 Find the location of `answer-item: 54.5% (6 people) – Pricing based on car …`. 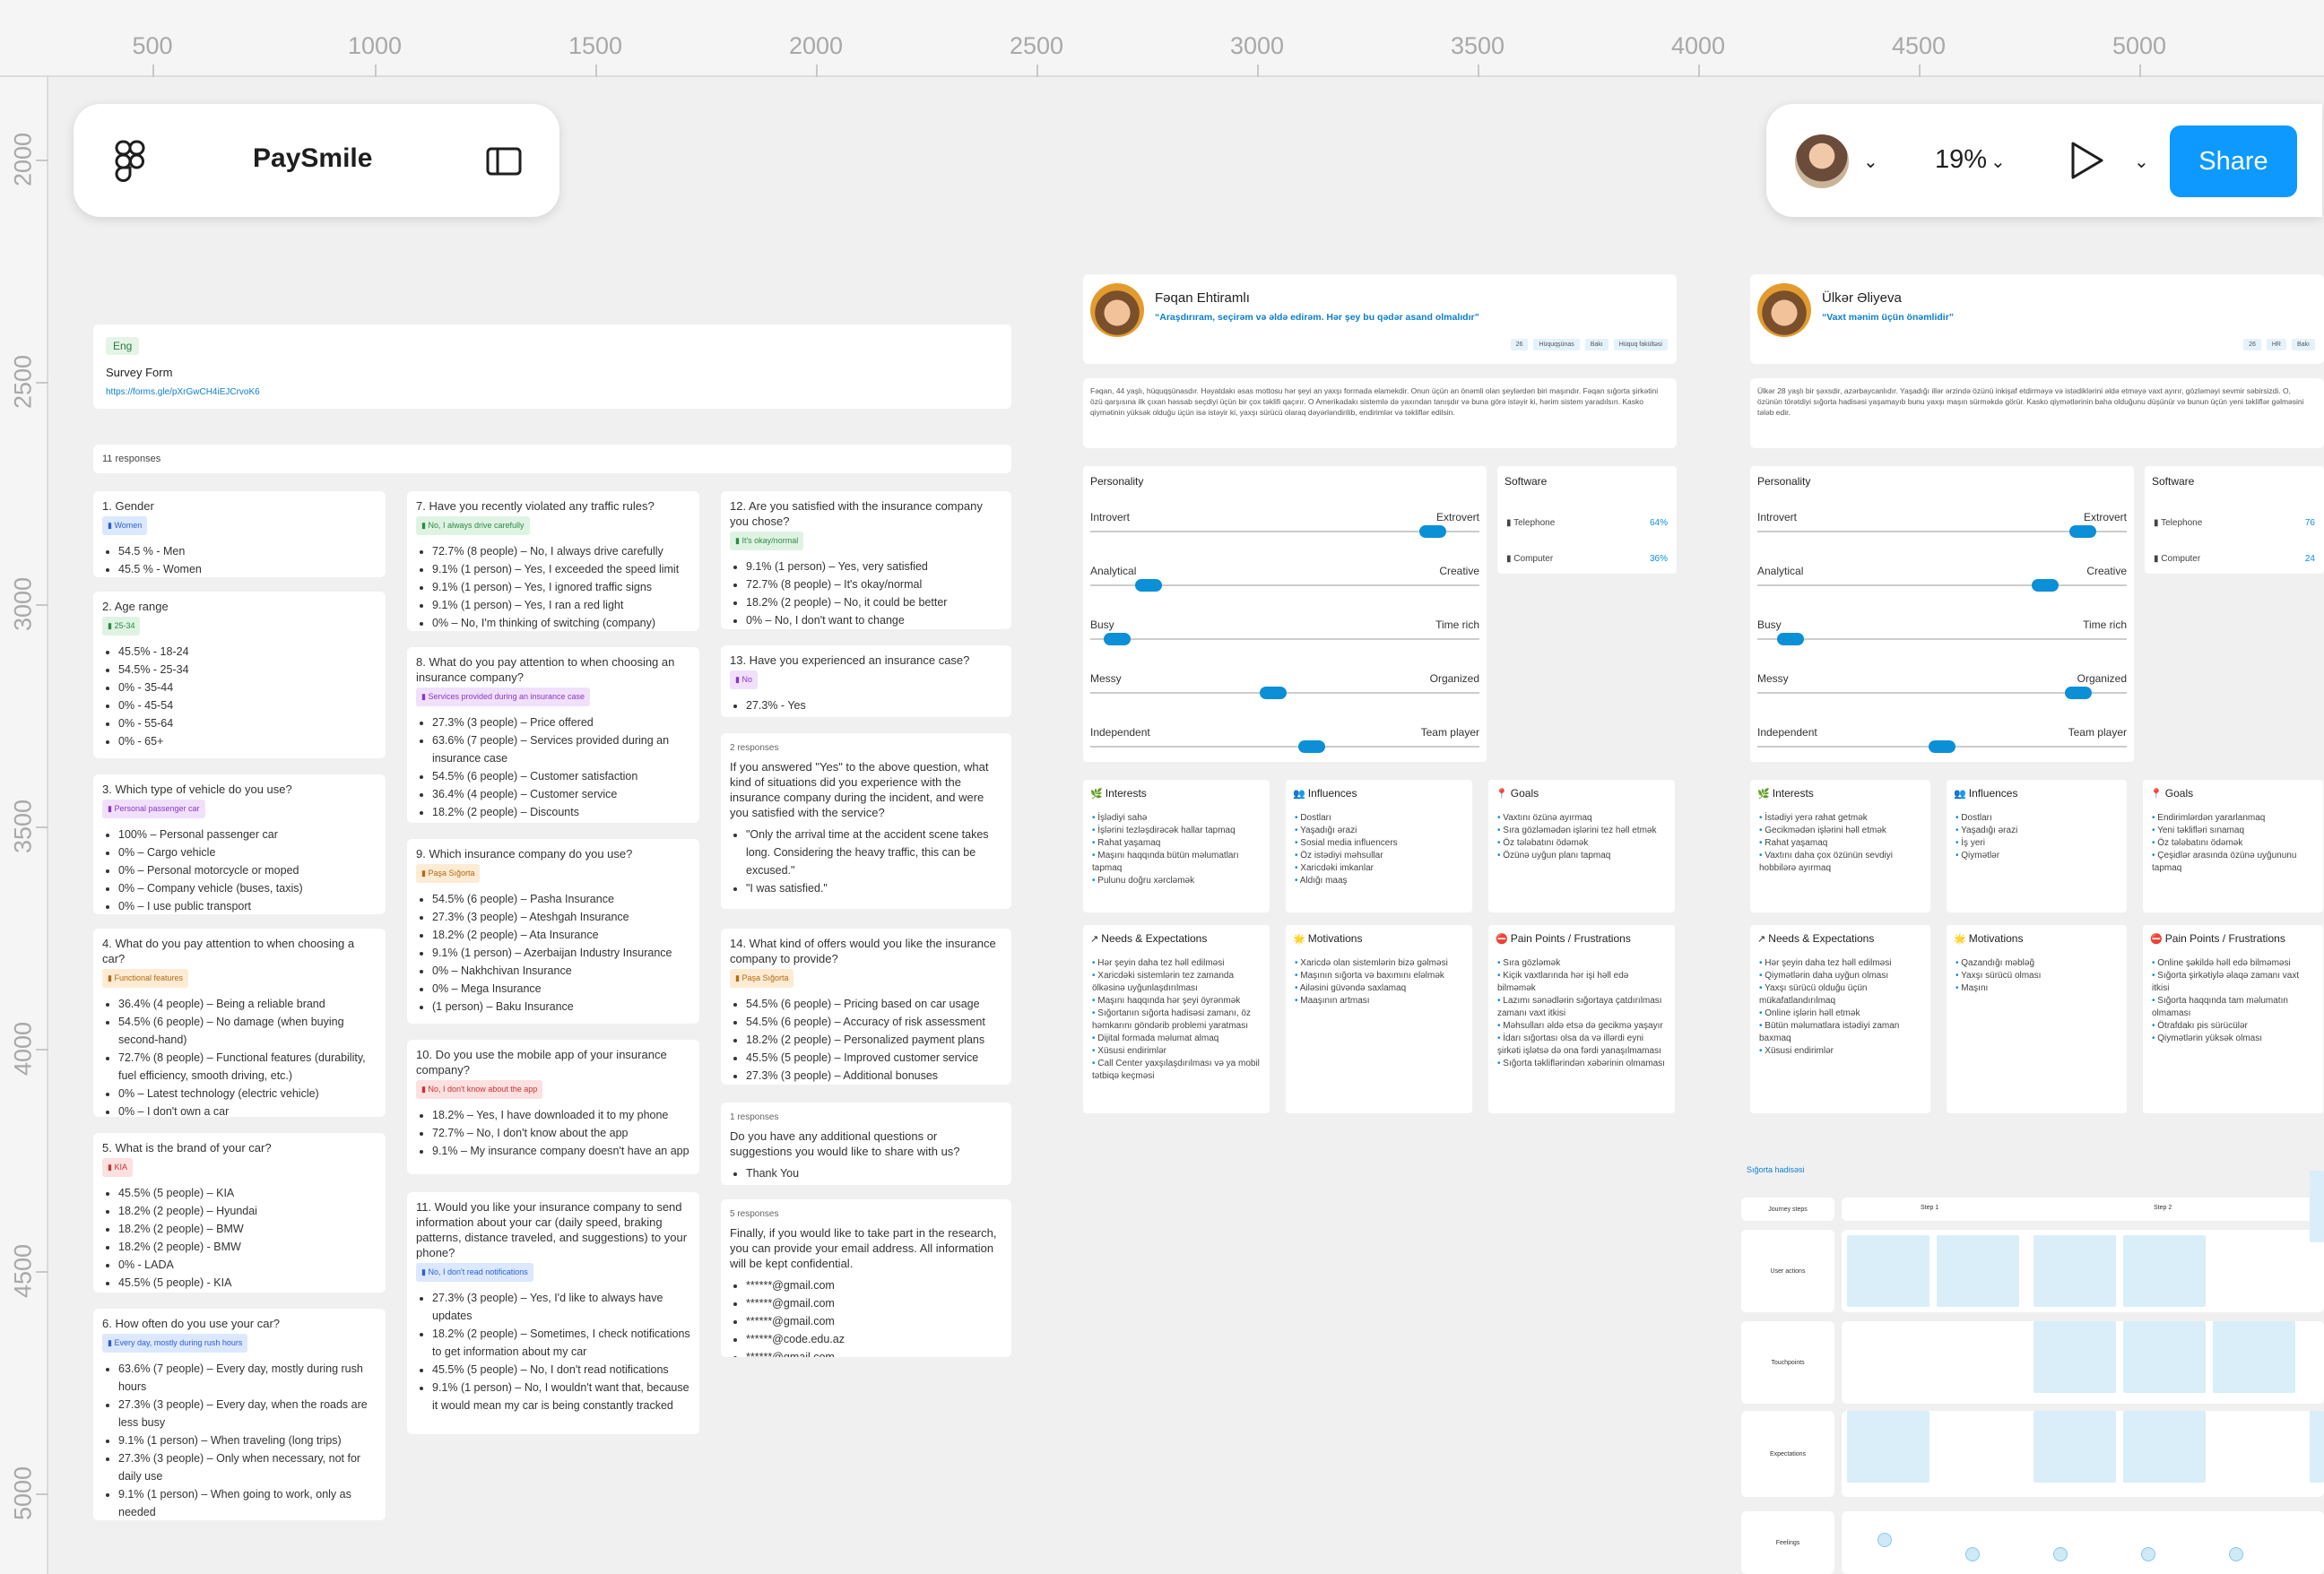

answer-item: 54.5% (6 people) – Pricing based on car … is located at coordinates (874, 1004).